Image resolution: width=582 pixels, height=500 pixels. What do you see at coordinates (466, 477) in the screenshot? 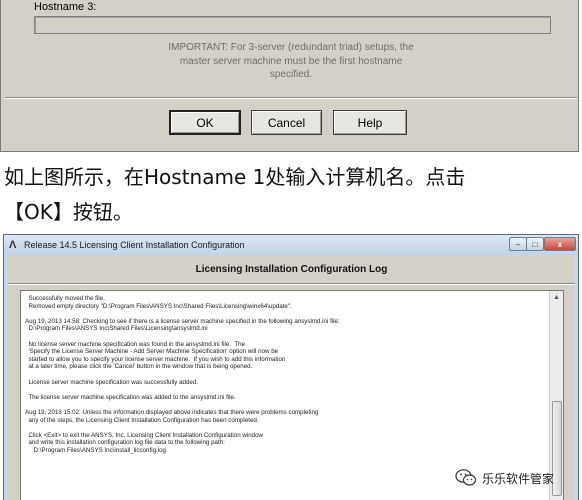
I see `wechat-icon` at bounding box center [466, 477].